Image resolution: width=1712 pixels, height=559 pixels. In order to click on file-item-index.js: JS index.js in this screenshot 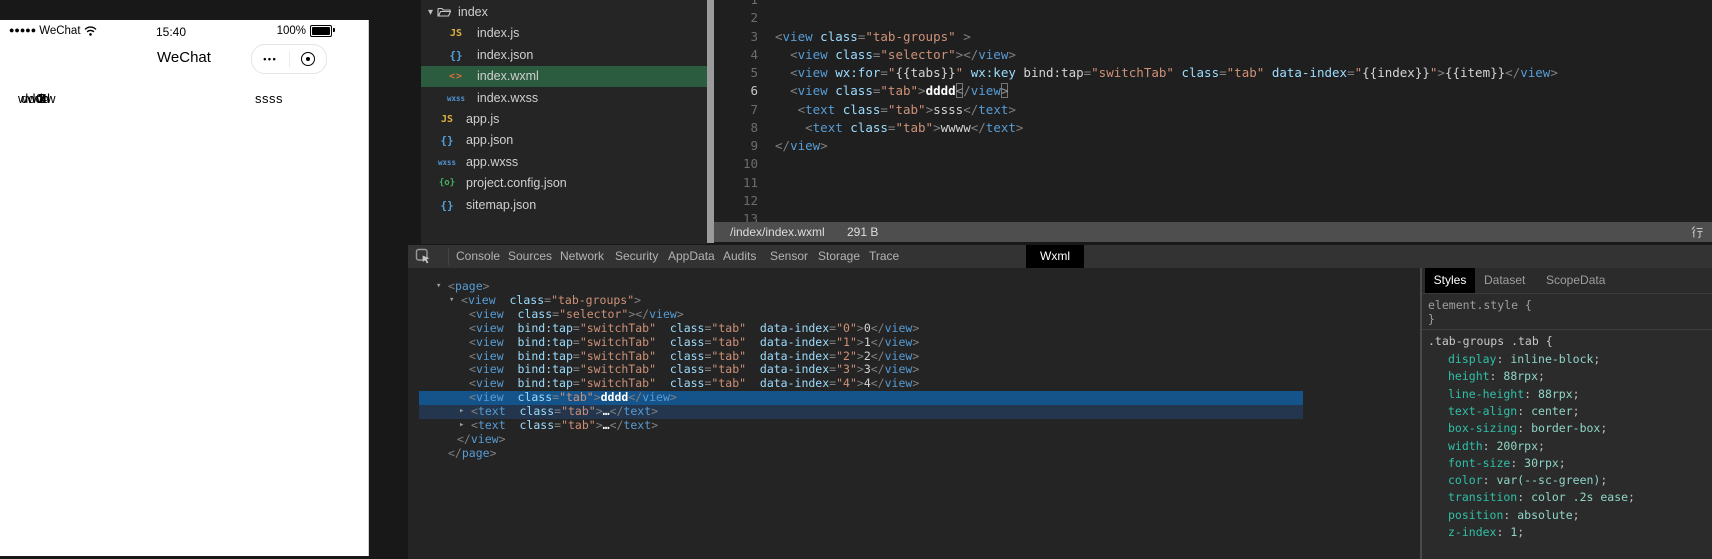, I will do `click(564, 33)`.